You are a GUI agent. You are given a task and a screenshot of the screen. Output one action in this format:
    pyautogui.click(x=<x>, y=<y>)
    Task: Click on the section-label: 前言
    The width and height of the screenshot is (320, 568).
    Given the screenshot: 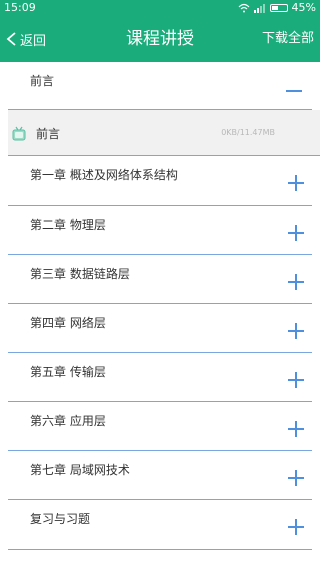 What is the action you would take?
    pyautogui.click(x=42, y=81)
    